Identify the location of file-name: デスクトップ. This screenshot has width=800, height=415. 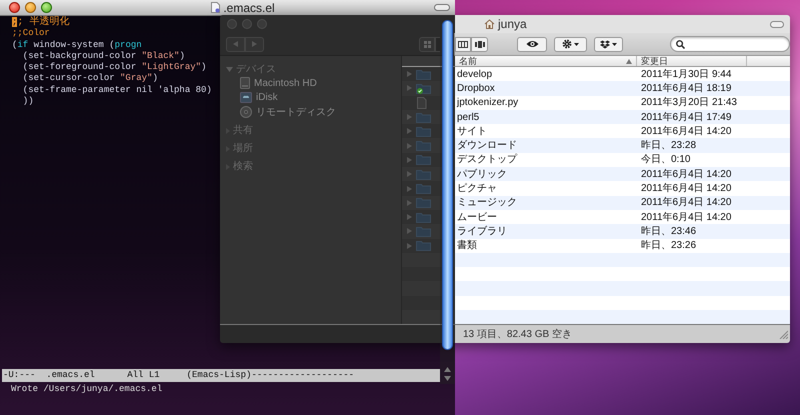
(546, 160).